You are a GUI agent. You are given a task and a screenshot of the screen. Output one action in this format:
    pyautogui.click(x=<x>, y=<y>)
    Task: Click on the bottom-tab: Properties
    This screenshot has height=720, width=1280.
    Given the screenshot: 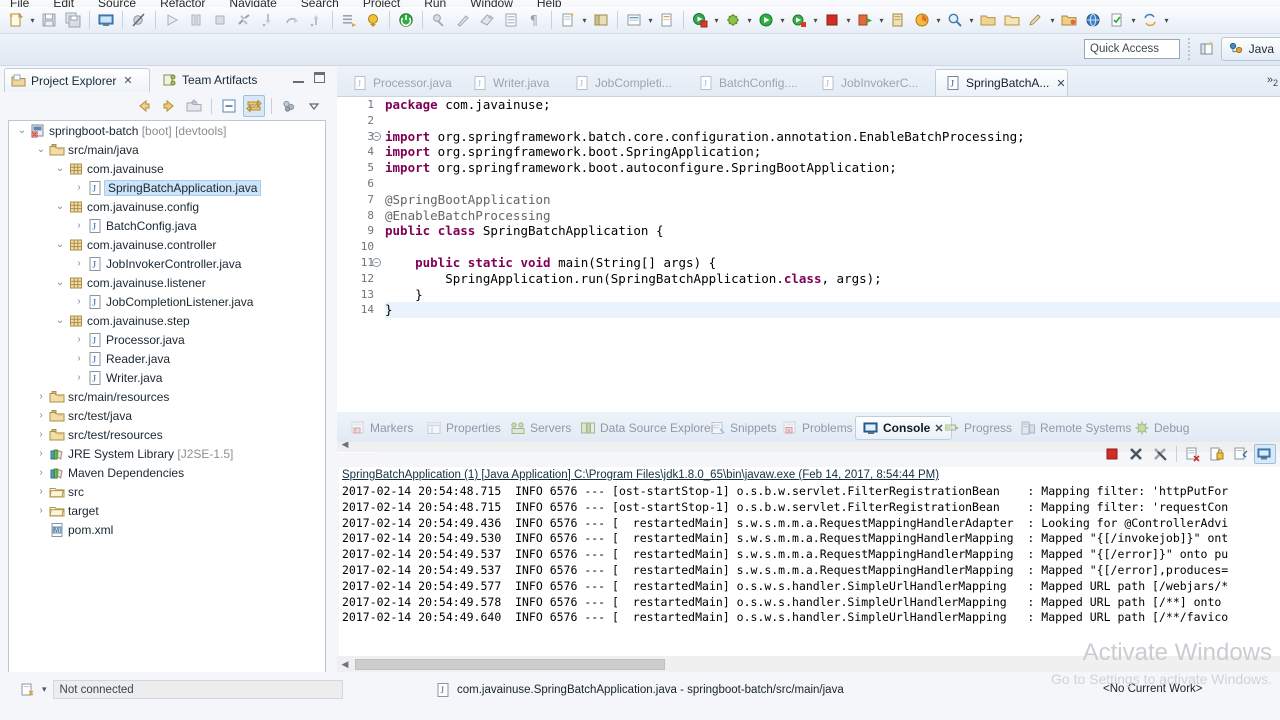 What is the action you would take?
    pyautogui.click(x=463, y=428)
    